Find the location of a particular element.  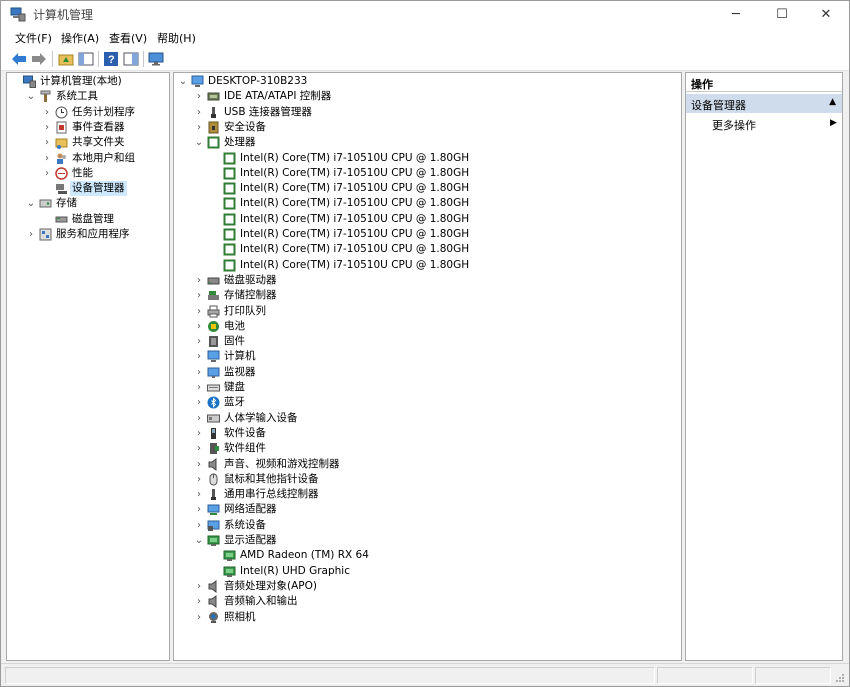

back-arrow-icon is located at coordinates (19, 59).